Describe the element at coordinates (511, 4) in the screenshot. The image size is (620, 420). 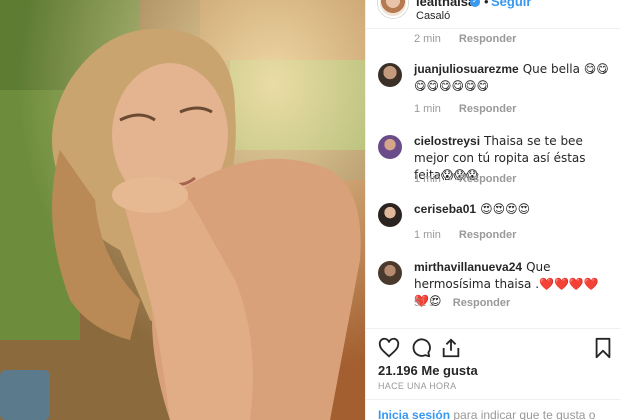
I see `follow-button: Seguir` at that location.